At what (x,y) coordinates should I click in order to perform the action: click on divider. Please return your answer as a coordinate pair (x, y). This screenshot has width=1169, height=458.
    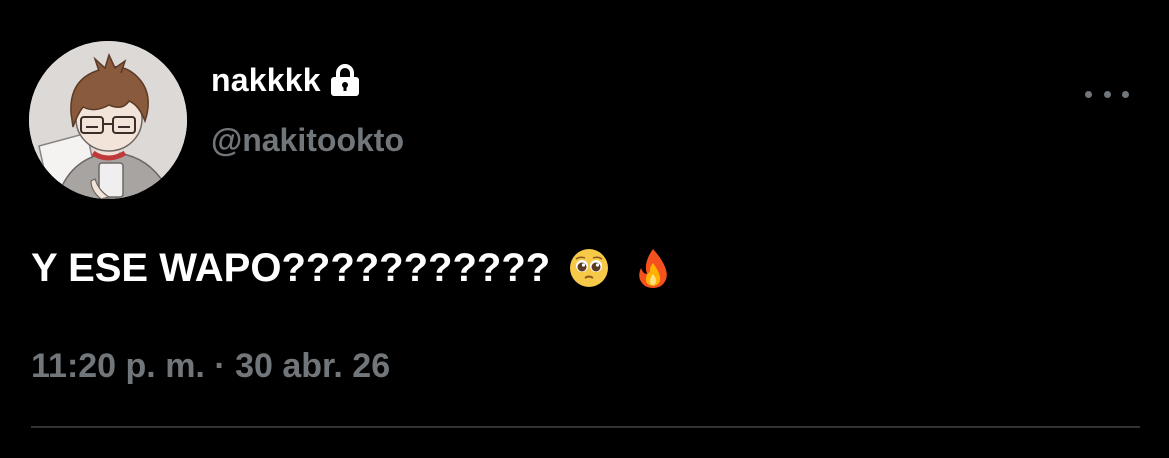
    Looking at the image, I should click on (585, 427).